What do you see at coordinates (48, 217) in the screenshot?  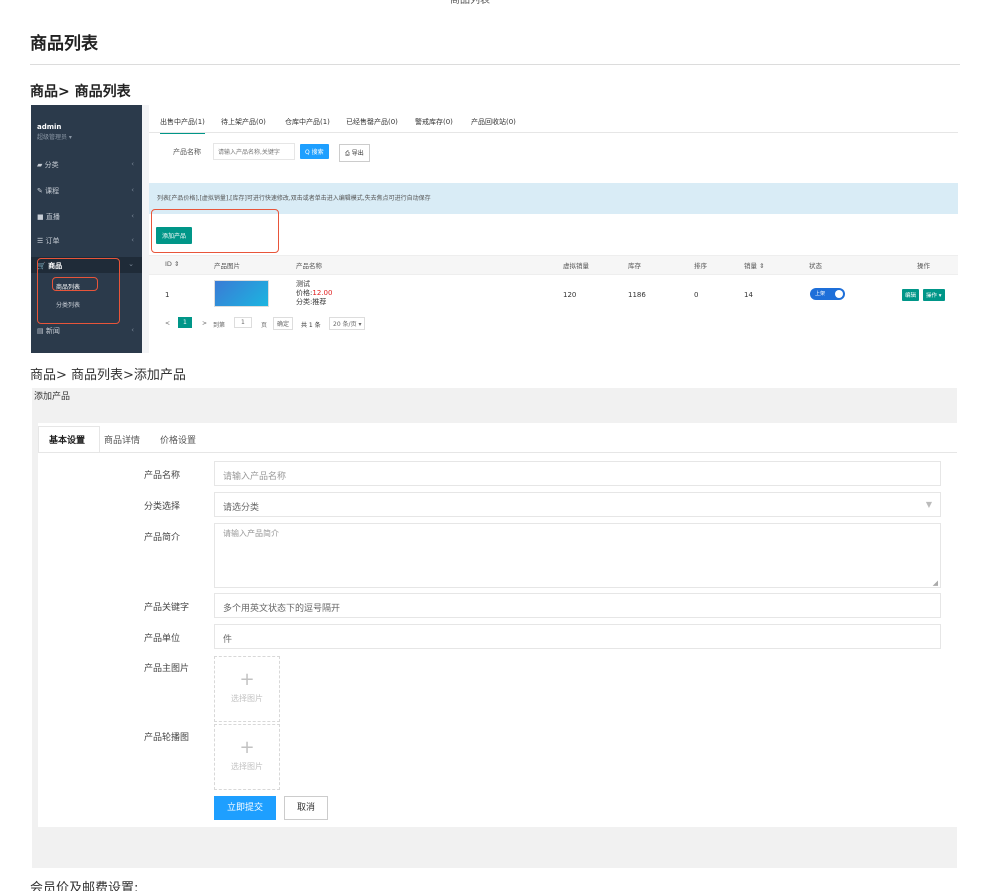 I see `sidebar-item-live: ■ 直播` at bounding box center [48, 217].